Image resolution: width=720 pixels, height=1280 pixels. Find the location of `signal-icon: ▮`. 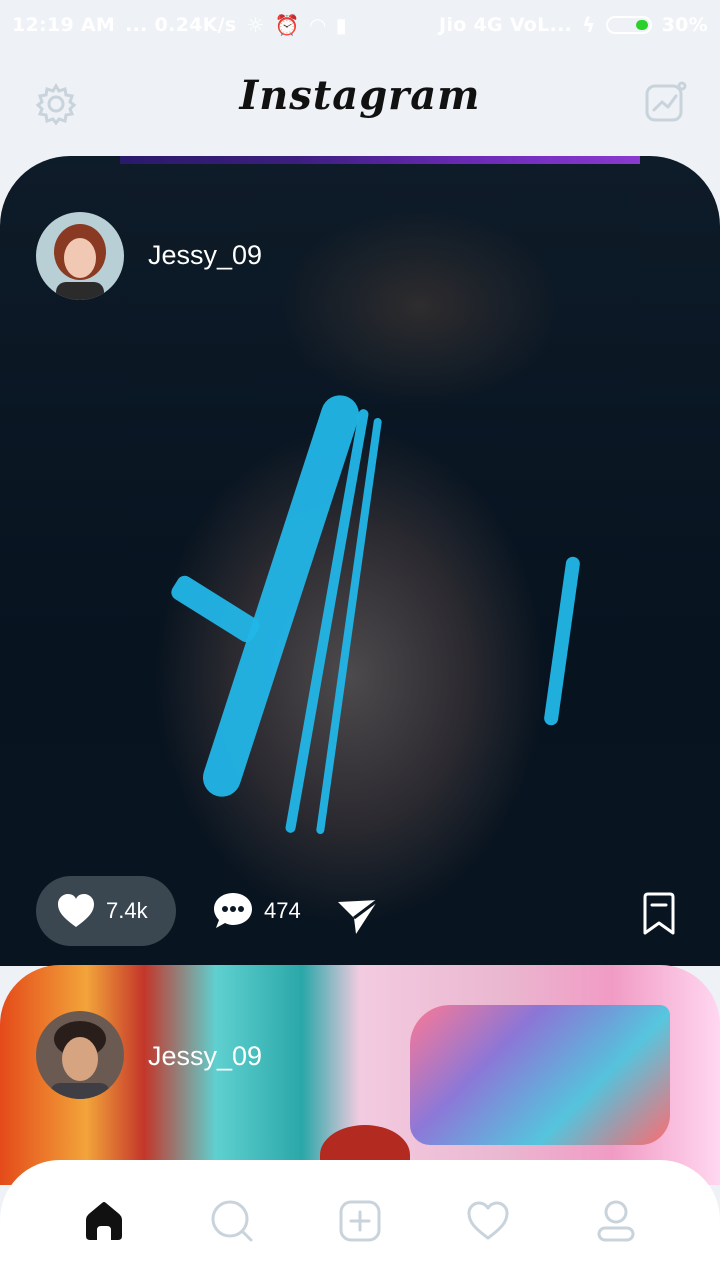

signal-icon: ▮ is located at coordinates (341, 25).